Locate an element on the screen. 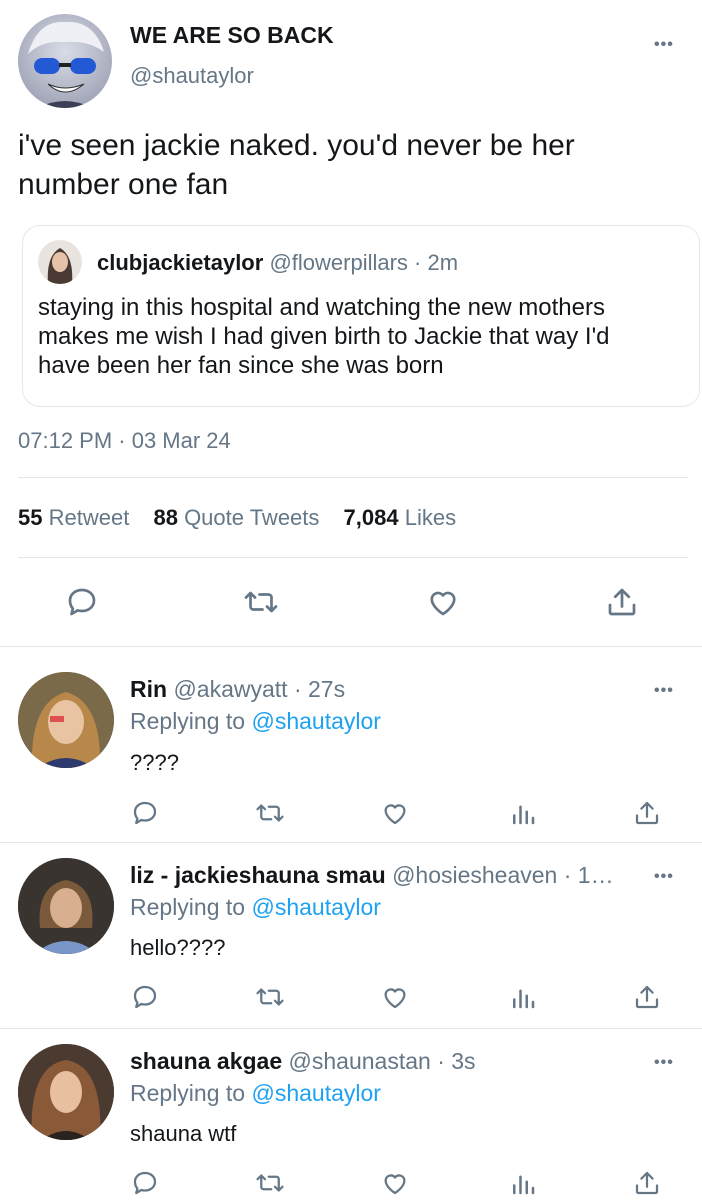  likes-count: 7,084 is located at coordinates (371, 517).